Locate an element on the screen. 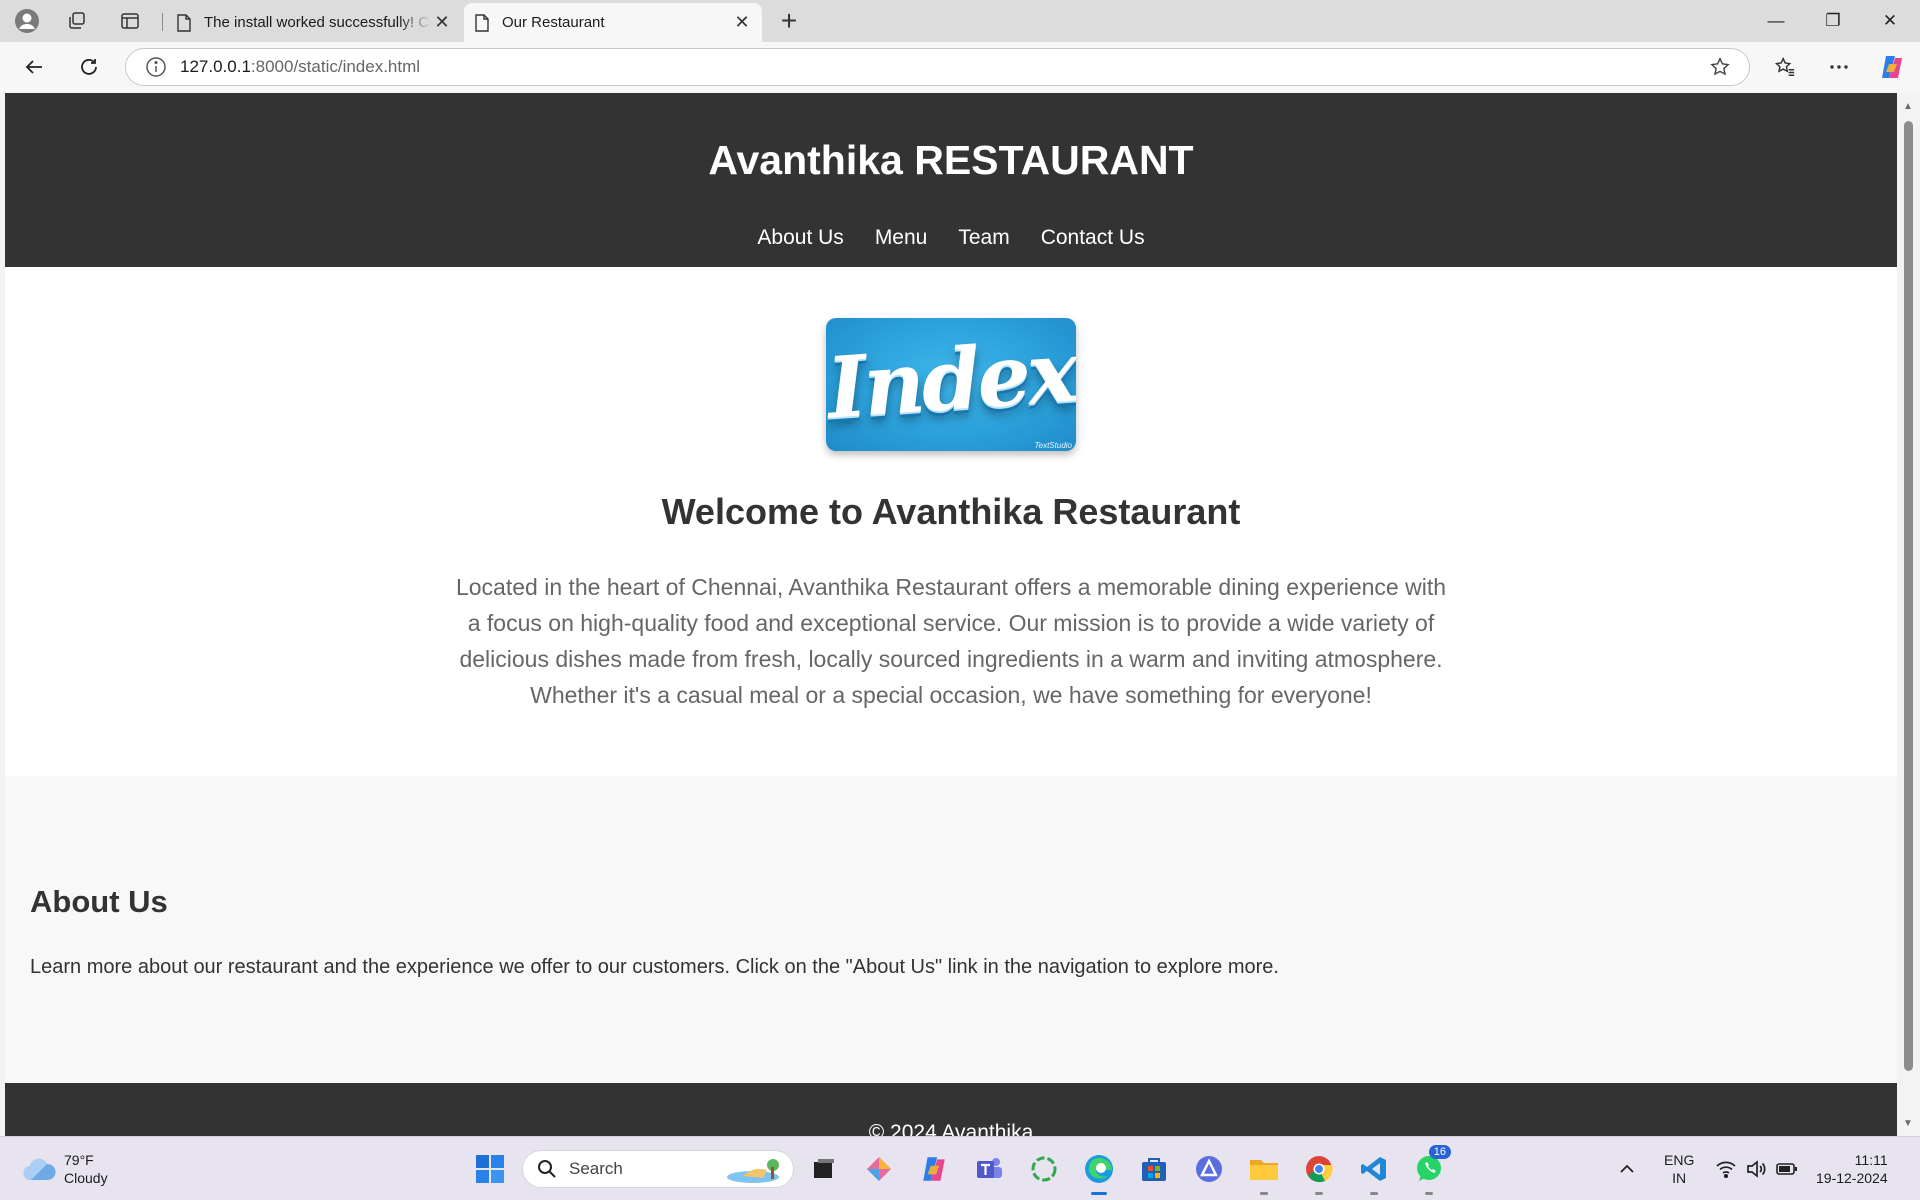 The width and height of the screenshot is (1920, 1200). page-scrollbar: ▲ ▼ is located at coordinates (1908, 614).